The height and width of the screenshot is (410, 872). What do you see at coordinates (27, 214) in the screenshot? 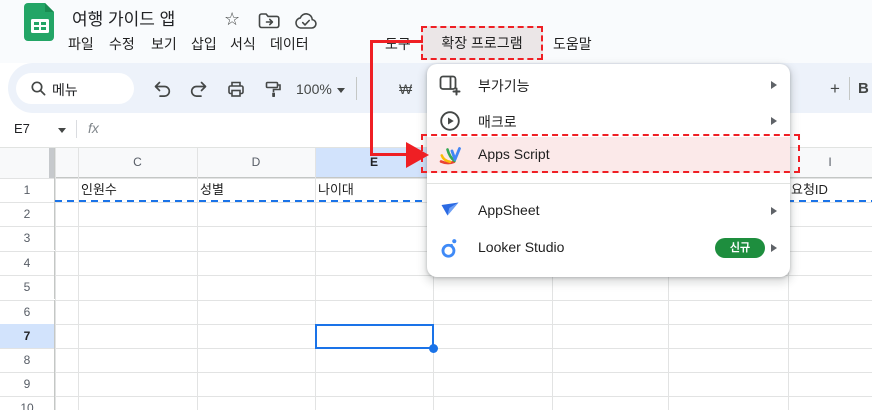
I see `row-header-2: 2` at bounding box center [27, 214].